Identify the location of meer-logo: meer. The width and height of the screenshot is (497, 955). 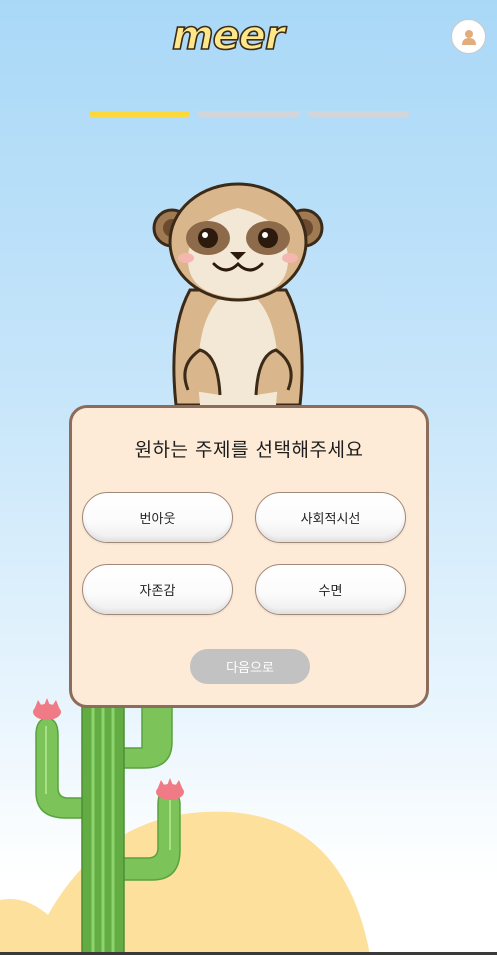
(230, 36).